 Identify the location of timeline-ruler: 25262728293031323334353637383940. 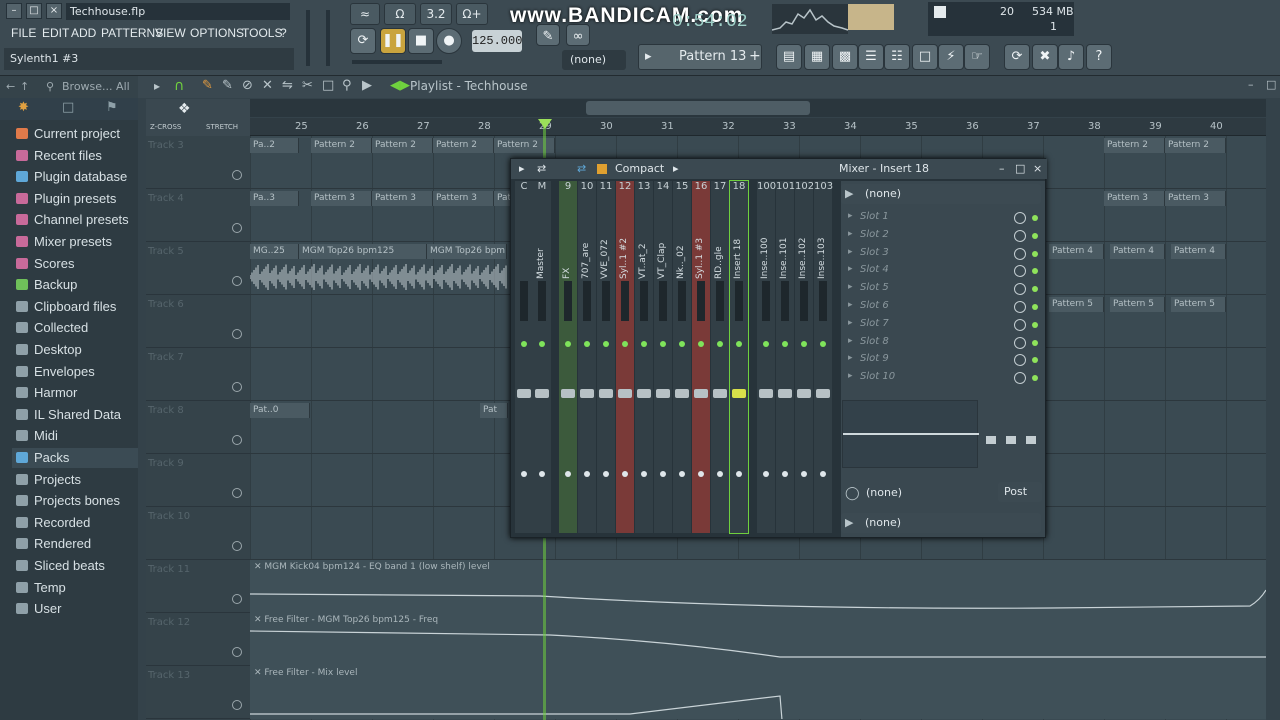
(758, 127).